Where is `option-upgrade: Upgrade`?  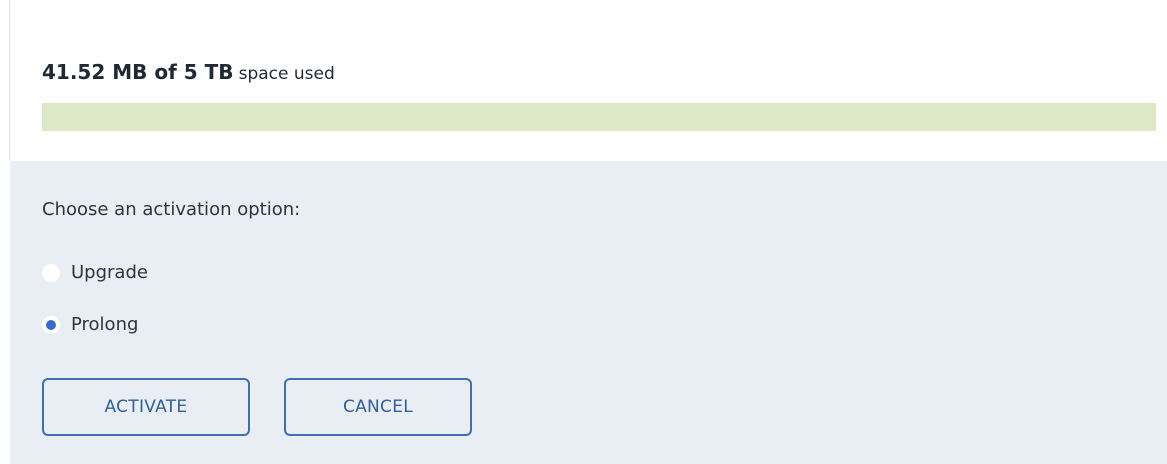
option-upgrade: Upgrade is located at coordinates (95, 272).